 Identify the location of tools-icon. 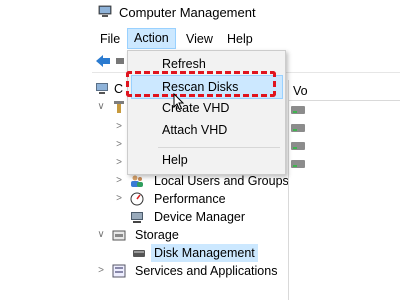
(119, 107).